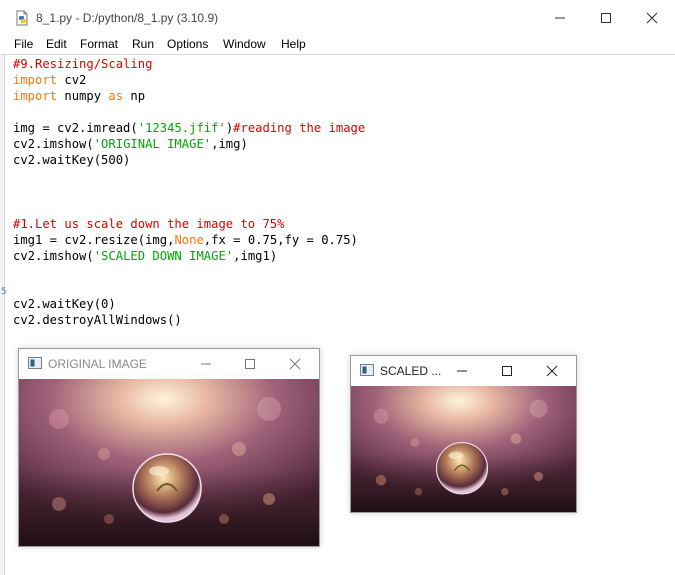  Describe the element at coordinates (64, 304) in the screenshot. I see `code-token: cv2.waitKey(0)` at that location.